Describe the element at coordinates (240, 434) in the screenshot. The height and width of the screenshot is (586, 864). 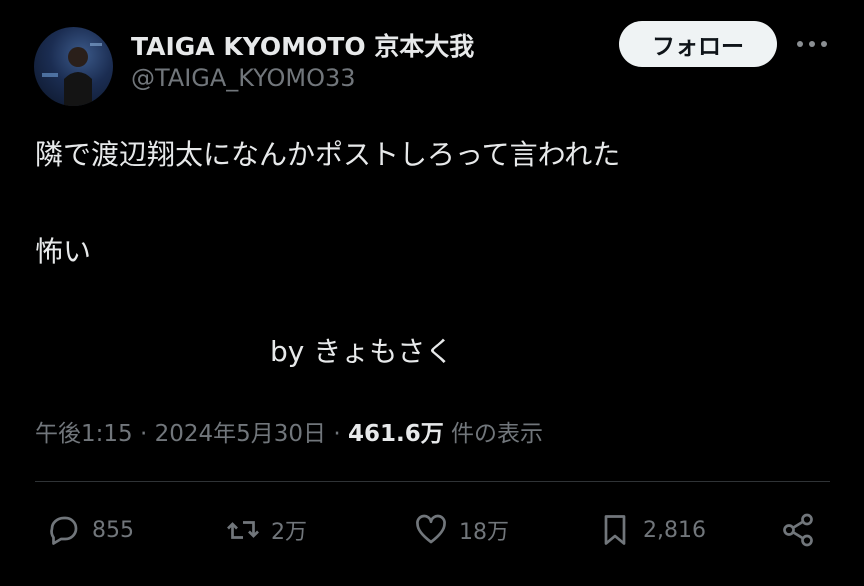
I see `tweet-date: 2024年5月30日` at that location.